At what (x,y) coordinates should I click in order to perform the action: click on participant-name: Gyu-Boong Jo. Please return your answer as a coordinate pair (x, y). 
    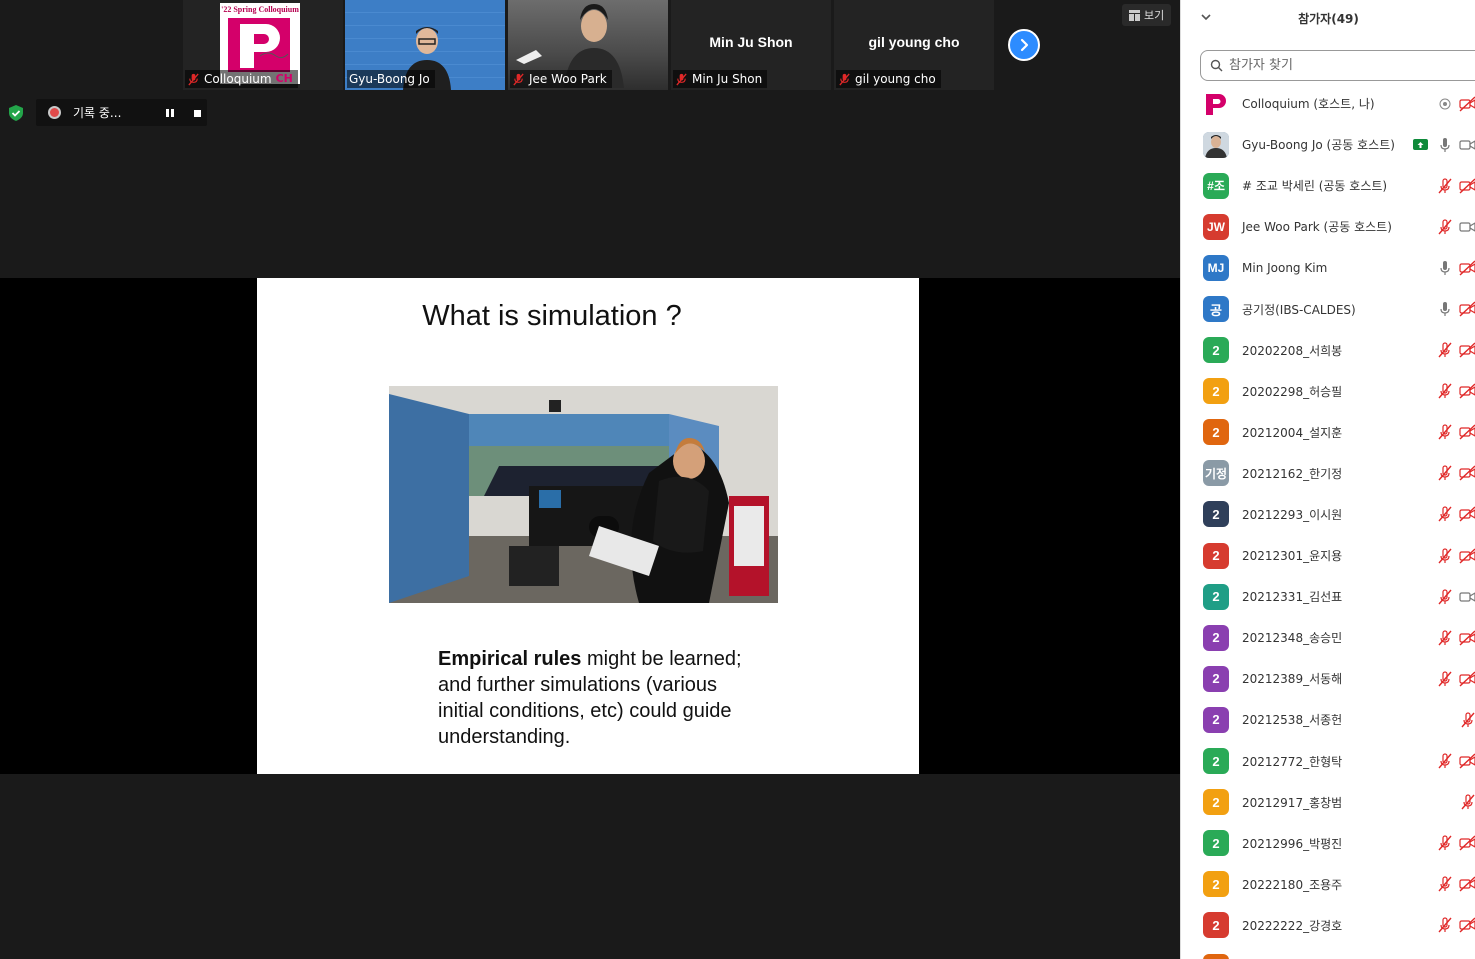
    Looking at the image, I should click on (389, 79).